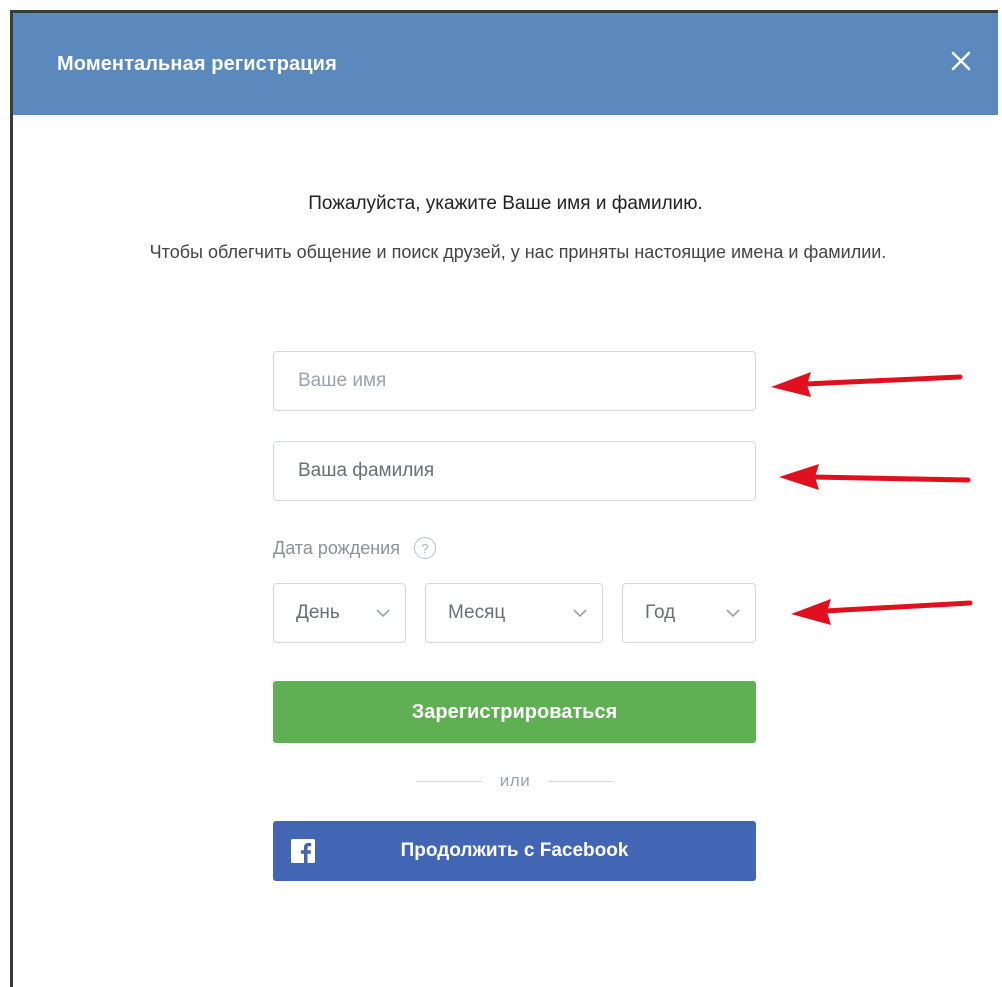 The height and width of the screenshot is (987, 1002). Describe the element at coordinates (318, 612) in the screenshot. I see `day-select-value: День` at that location.